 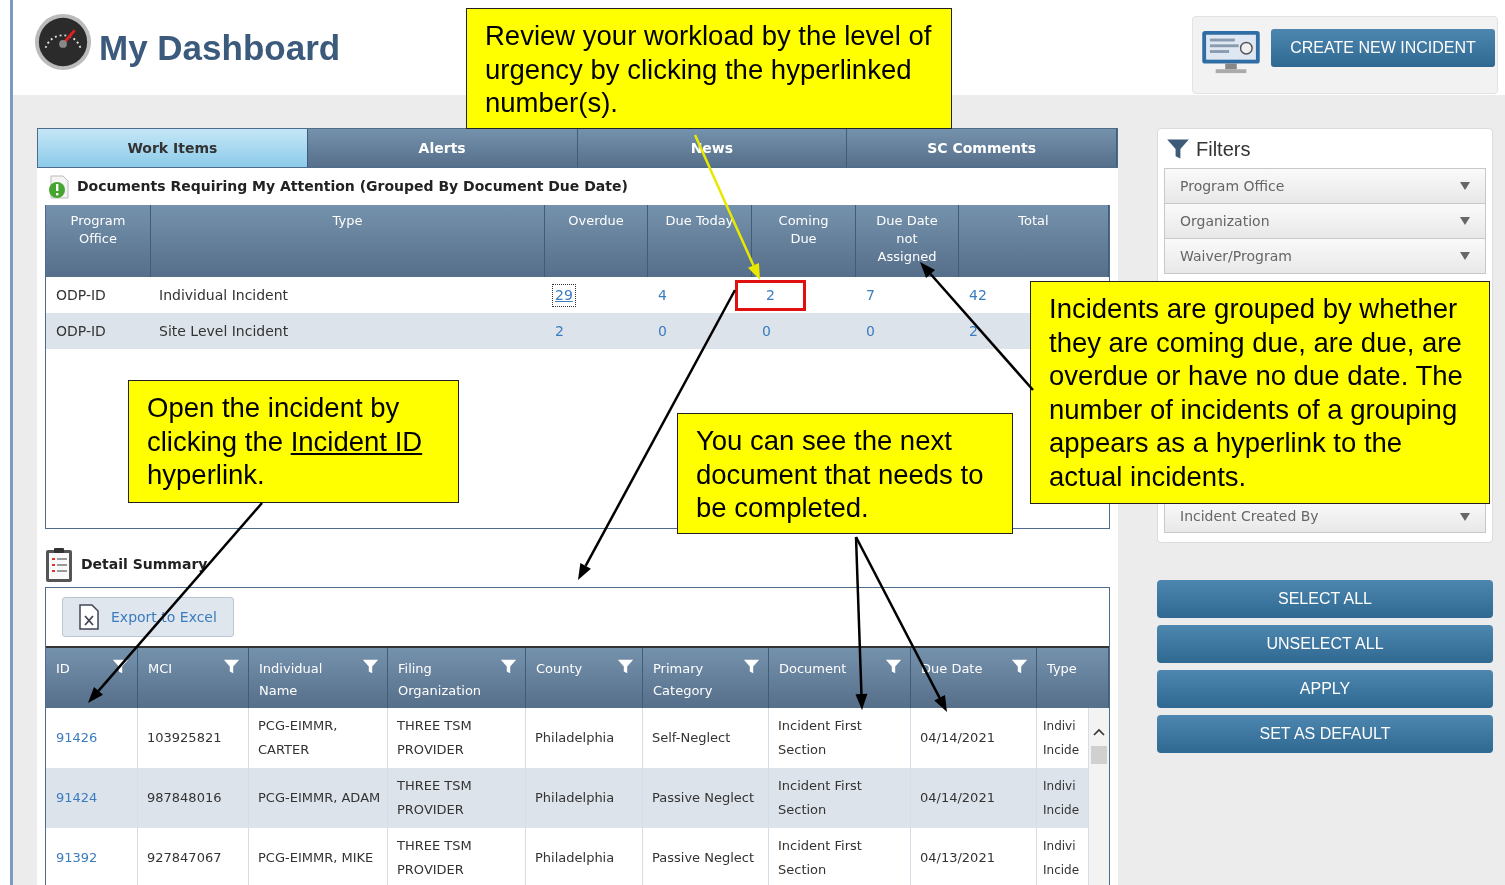 I want to click on action-button: SELECT ALL, so click(x=1325, y=599).